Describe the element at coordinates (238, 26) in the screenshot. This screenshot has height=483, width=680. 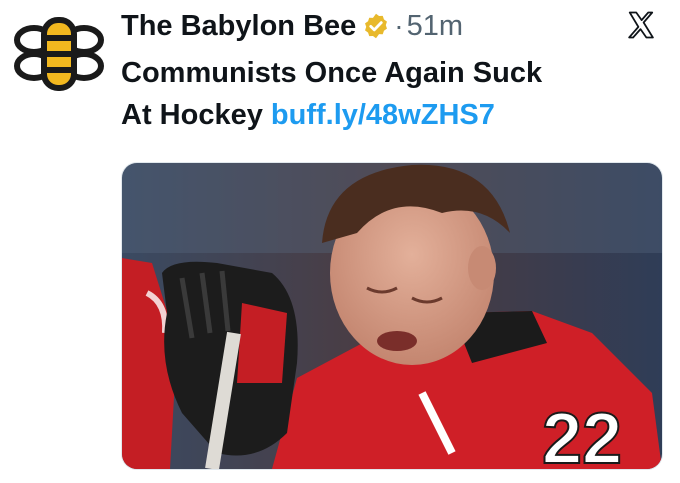
I see `author-name: The Babylon Bee` at that location.